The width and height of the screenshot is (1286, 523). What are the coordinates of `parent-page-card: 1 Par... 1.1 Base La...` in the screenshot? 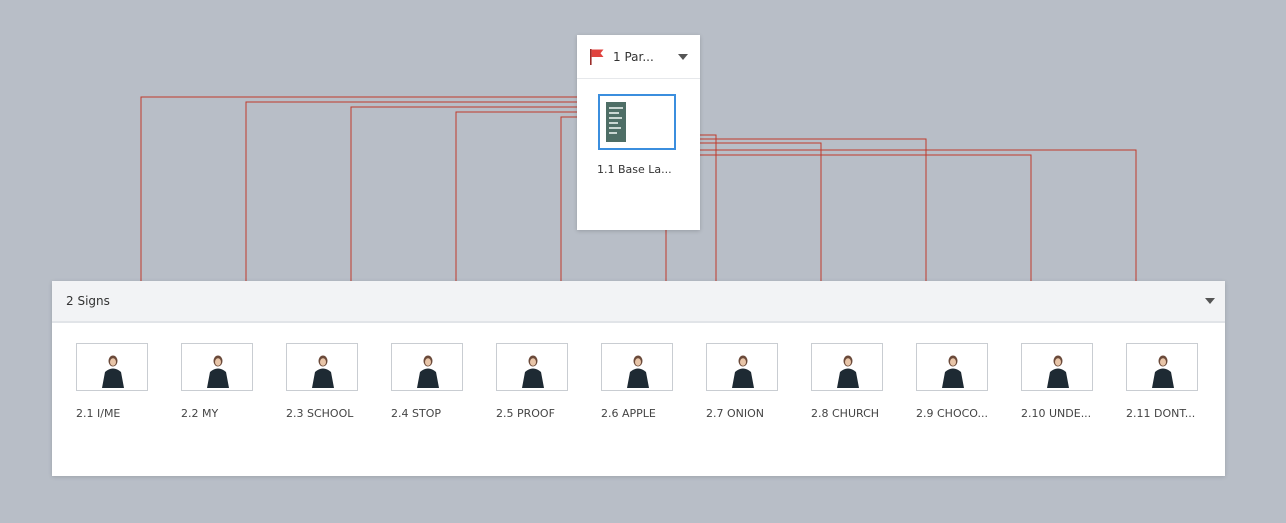 It's located at (638, 132).